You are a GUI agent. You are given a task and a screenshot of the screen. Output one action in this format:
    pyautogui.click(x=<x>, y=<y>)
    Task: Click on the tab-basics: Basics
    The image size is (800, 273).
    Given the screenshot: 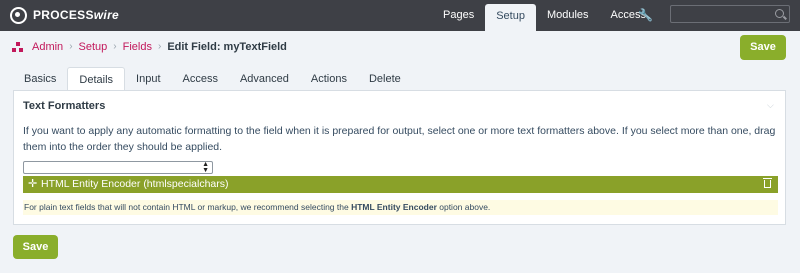 What is the action you would take?
    pyautogui.click(x=40, y=79)
    